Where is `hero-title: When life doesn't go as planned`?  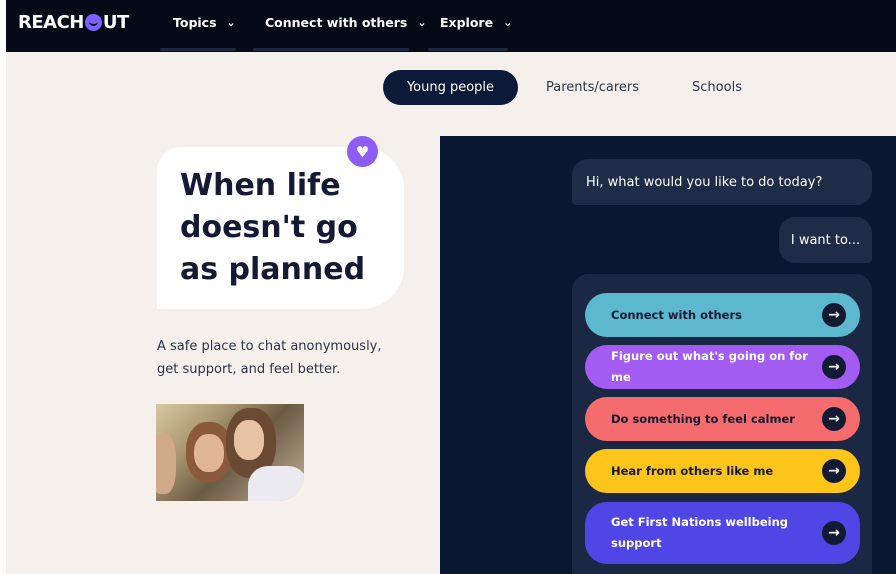
hero-title: When life doesn't go as planned is located at coordinates (290, 228).